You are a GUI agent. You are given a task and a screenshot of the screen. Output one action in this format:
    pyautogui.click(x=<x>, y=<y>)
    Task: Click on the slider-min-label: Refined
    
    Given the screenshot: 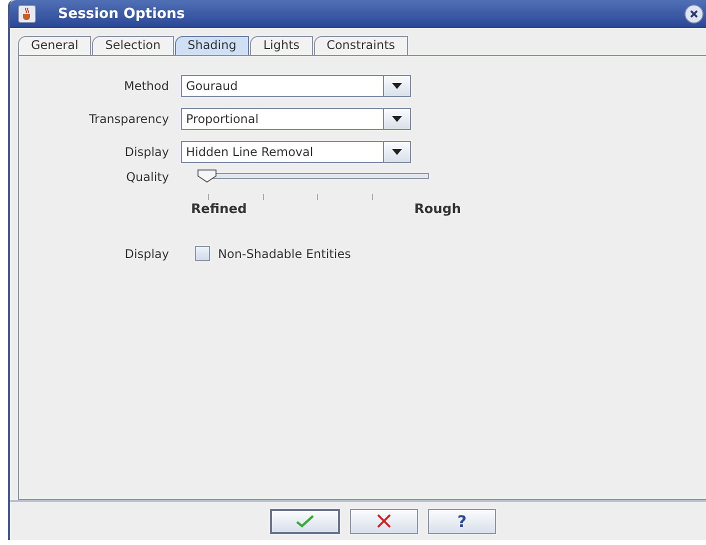 What is the action you would take?
    pyautogui.click(x=219, y=209)
    